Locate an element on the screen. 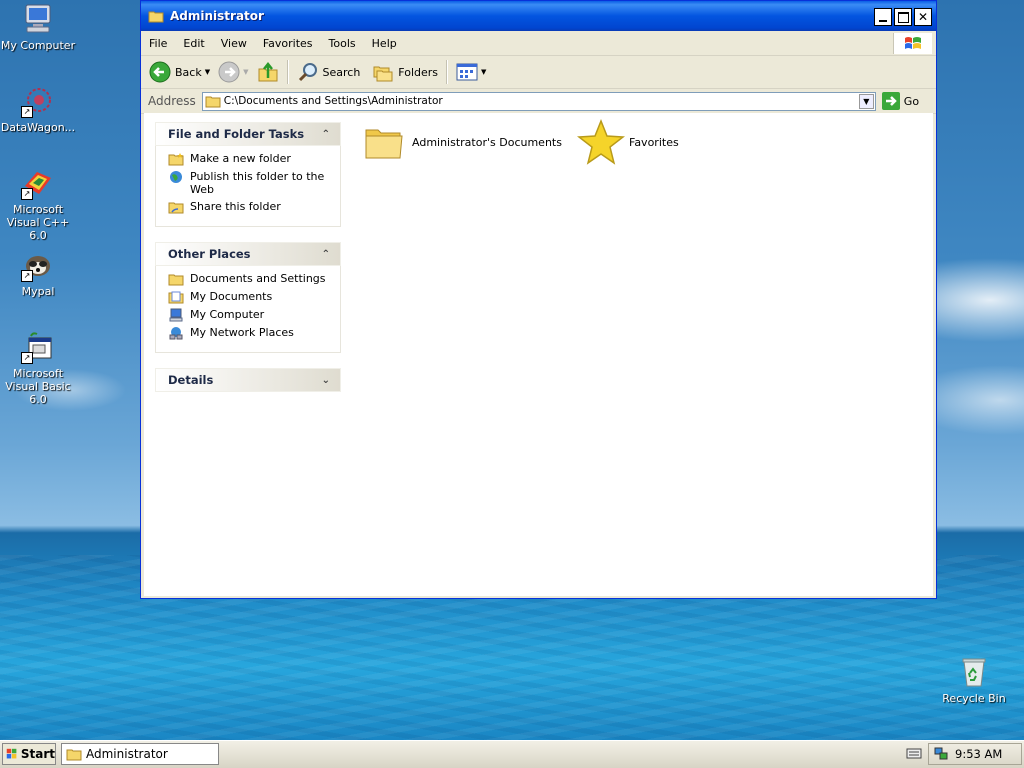 This screenshot has height=768, width=1024. file-item-favorites: Favorites is located at coordinates (628, 142).